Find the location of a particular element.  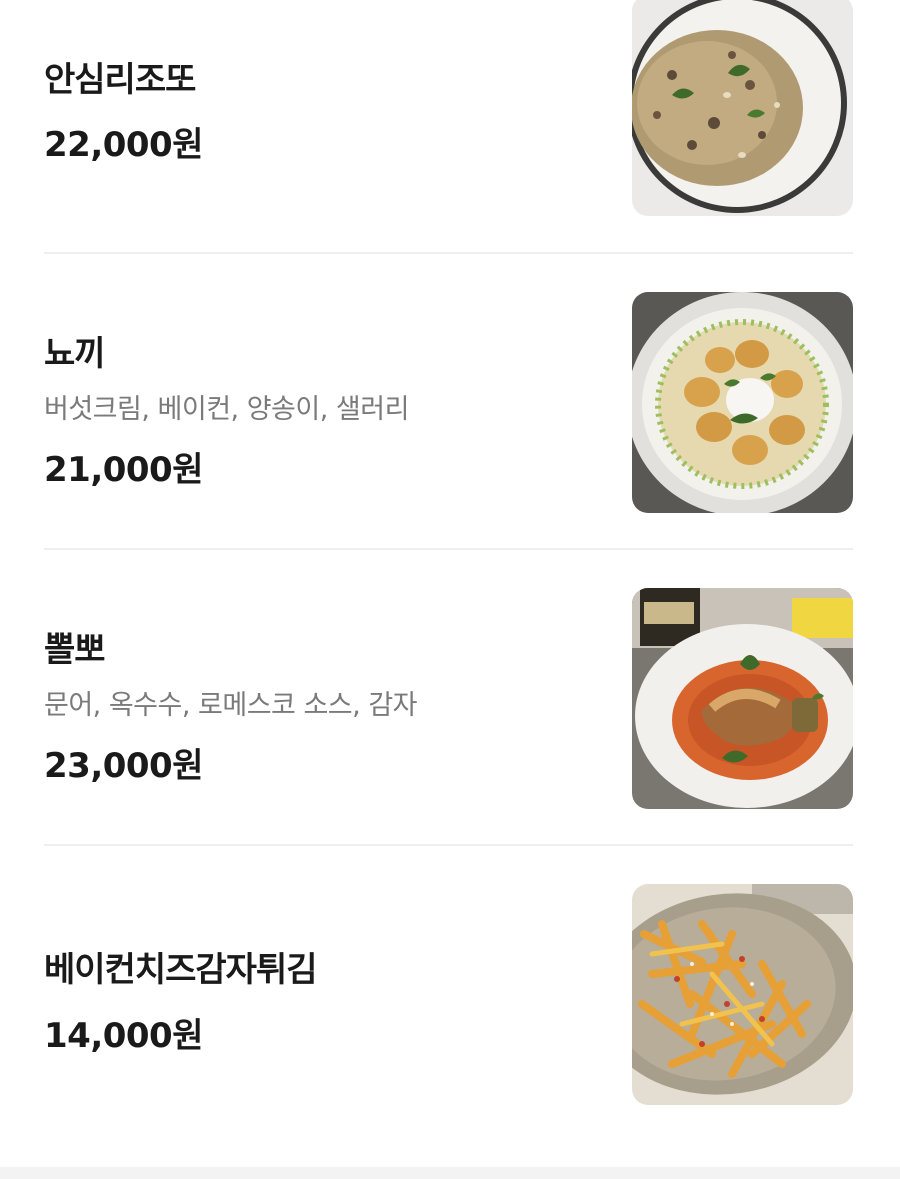

risotto-photo is located at coordinates (742, 108).